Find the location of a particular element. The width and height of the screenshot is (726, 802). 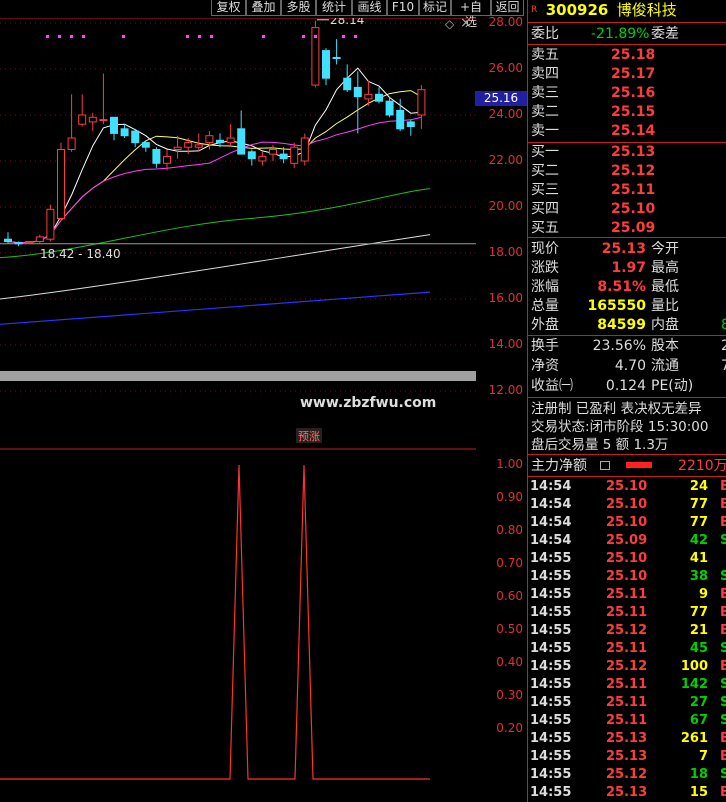

price-tick: 18.00 is located at coordinates (505, 252).